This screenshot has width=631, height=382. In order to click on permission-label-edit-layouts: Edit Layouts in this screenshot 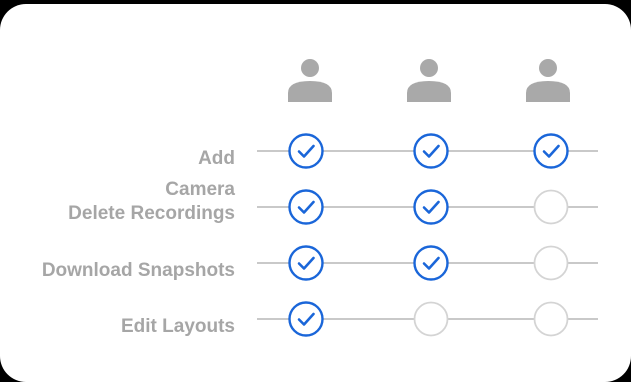, I will do `click(177, 326)`.